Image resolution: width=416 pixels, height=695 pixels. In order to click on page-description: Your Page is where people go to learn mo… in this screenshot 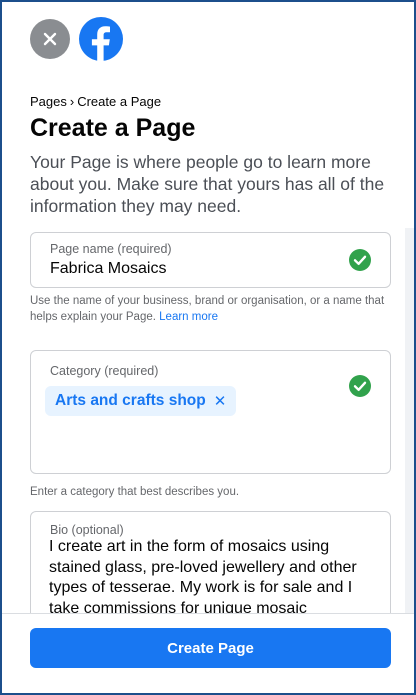, I will do `click(207, 184)`.